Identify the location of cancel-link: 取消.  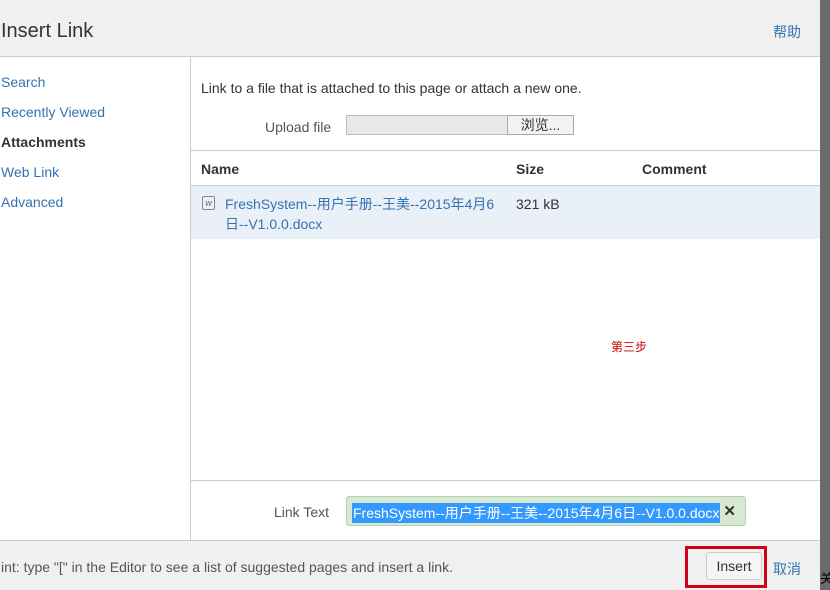
(787, 569).